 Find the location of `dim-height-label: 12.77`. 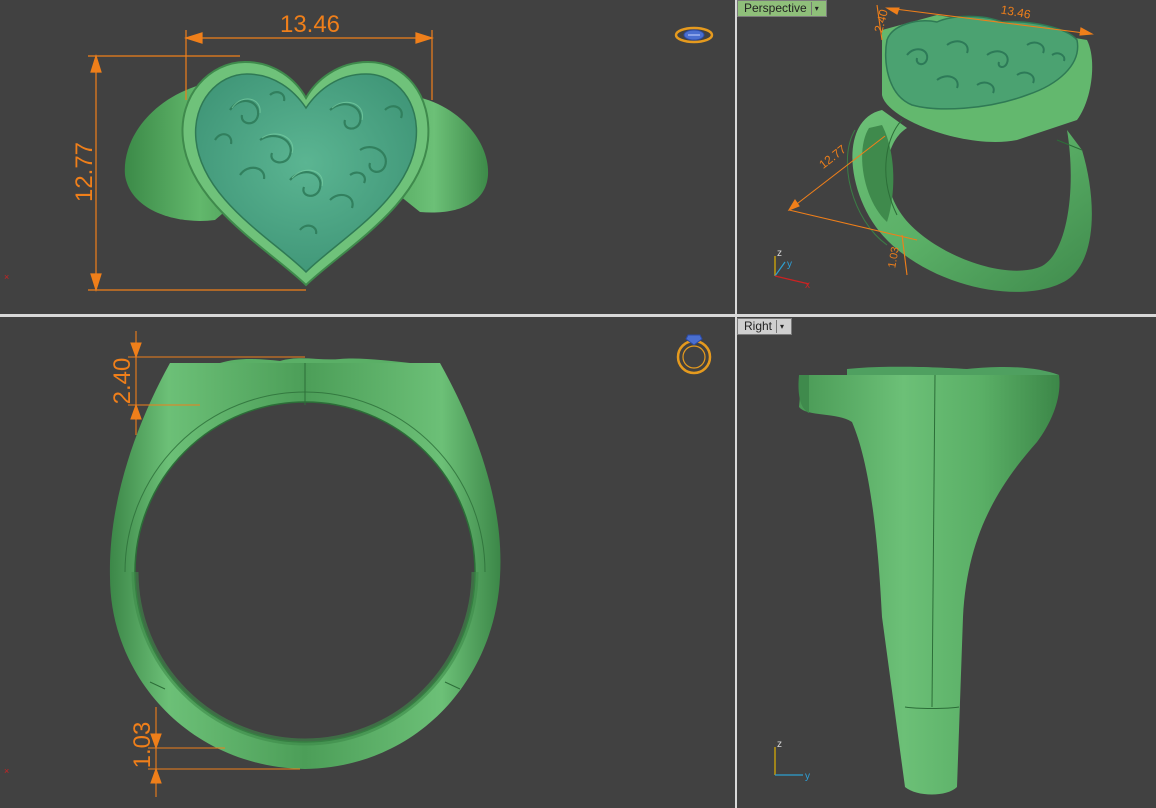

dim-height-label: 12.77 is located at coordinates (84, 172).